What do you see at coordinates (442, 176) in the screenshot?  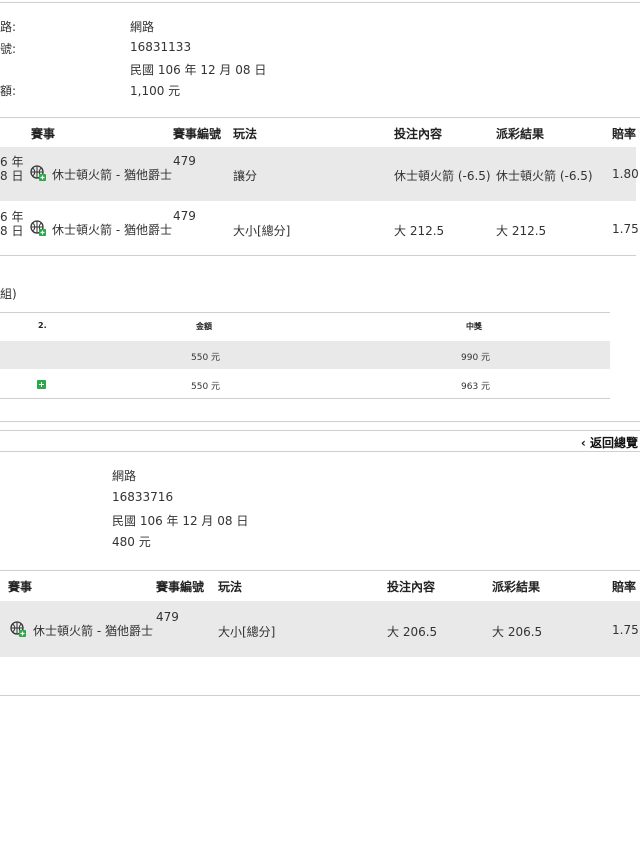 I see `row-bet: 休士頓火箭 (-6.5)` at bounding box center [442, 176].